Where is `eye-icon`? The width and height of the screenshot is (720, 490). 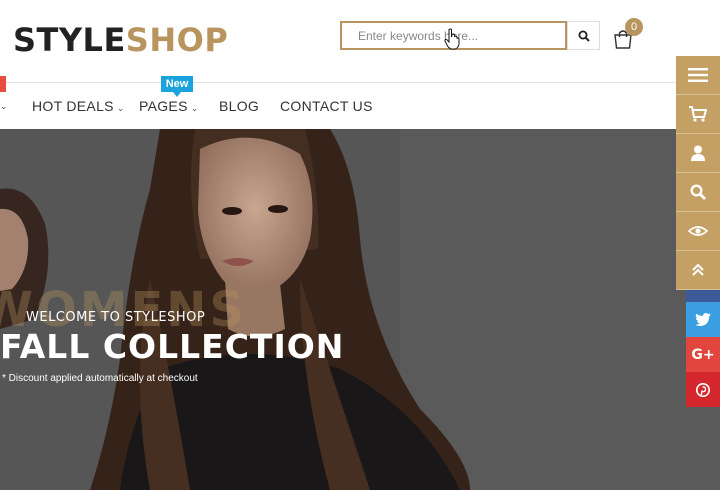 eye-icon is located at coordinates (698, 231).